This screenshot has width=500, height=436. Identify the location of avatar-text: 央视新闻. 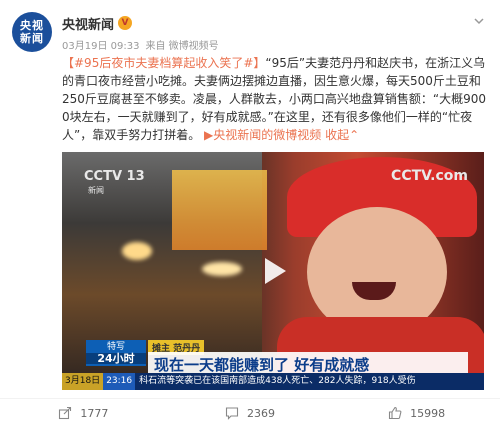
(32, 32).